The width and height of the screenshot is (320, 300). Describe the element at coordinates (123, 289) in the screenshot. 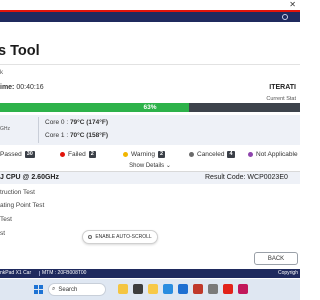

I see `taskbar-widgets-icon` at that location.